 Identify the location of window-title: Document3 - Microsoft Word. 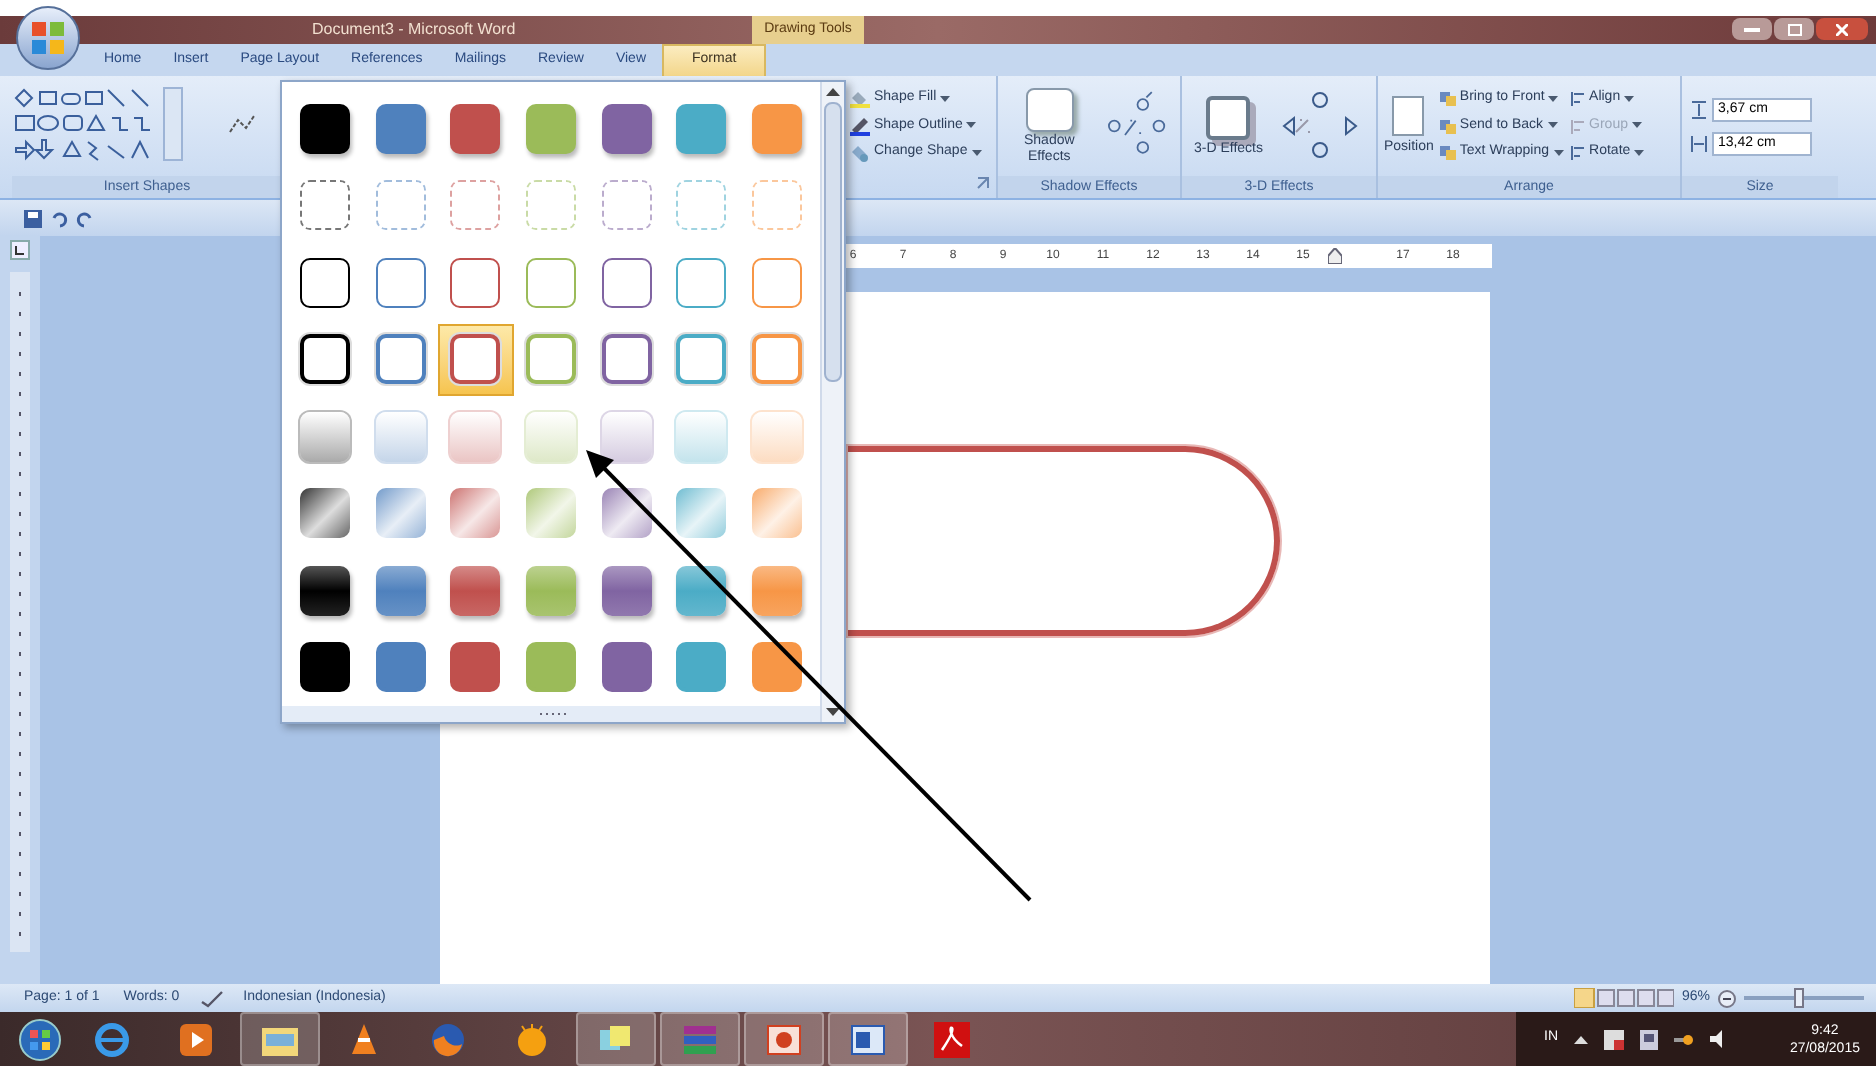
(414, 30).